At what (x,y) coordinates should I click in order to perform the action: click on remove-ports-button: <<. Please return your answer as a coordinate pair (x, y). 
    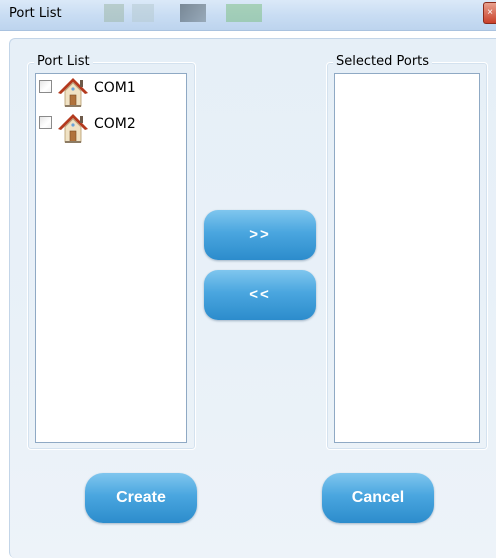
    Looking at the image, I should click on (260, 295).